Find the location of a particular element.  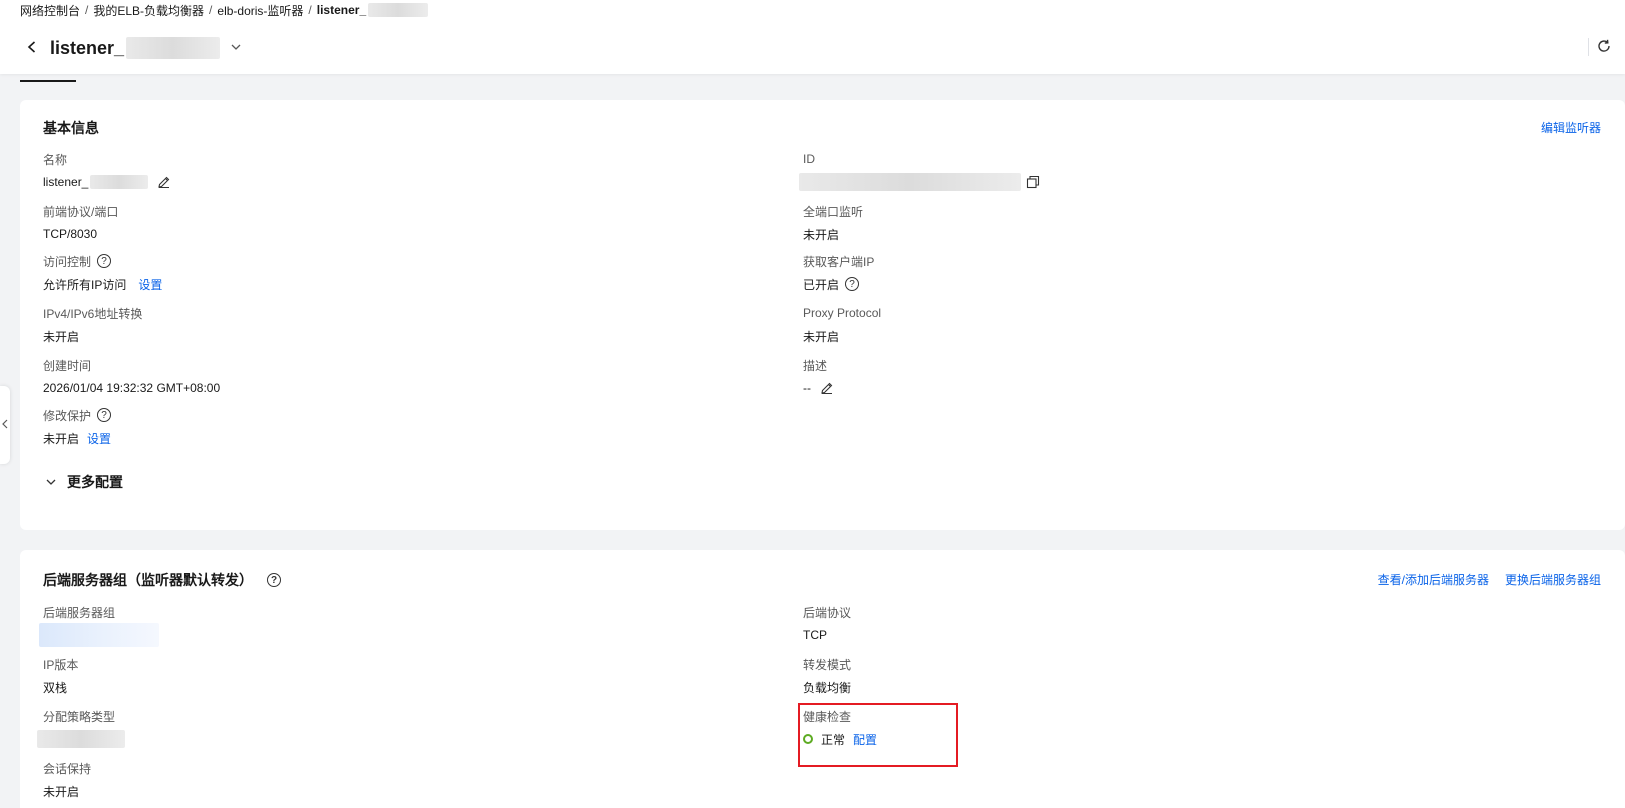

back-button is located at coordinates (32, 48).